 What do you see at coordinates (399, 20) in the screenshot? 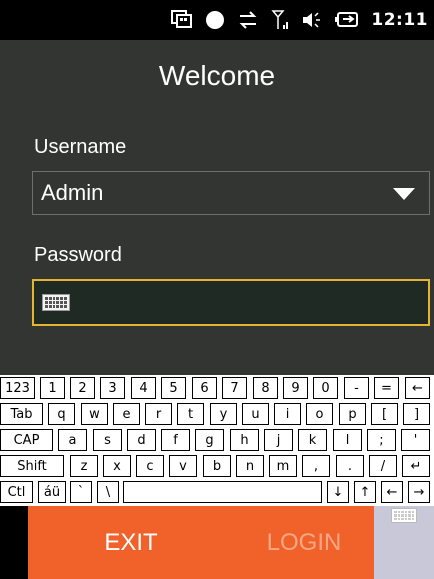
I see `clock: 12:11` at bounding box center [399, 20].